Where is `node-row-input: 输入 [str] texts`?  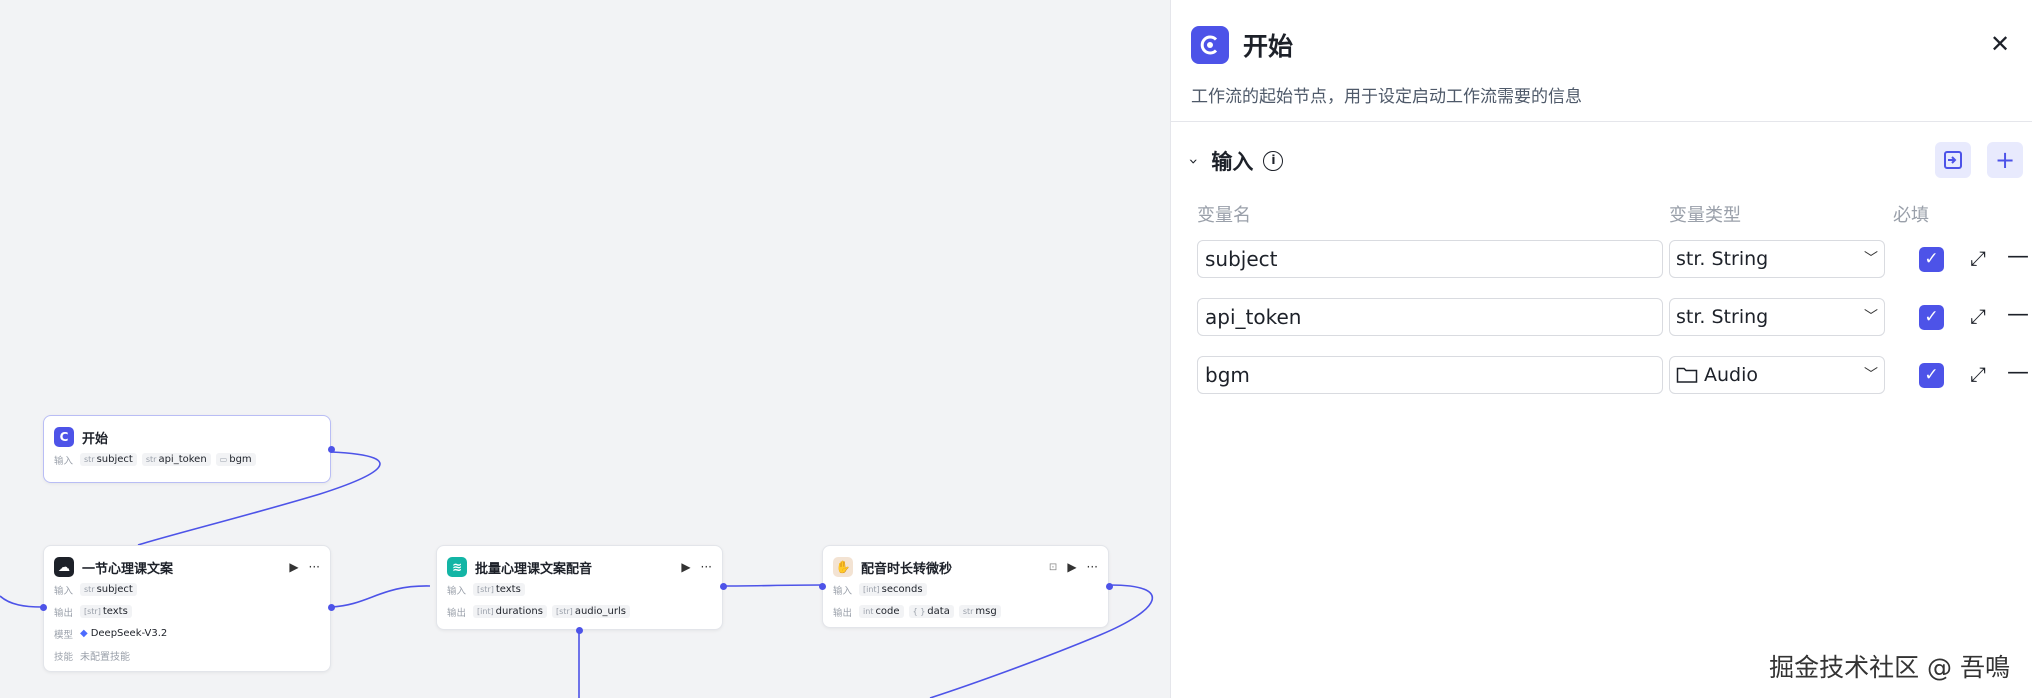
node-row-input: 输入 [str] texts is located at coordinates (579, 589).